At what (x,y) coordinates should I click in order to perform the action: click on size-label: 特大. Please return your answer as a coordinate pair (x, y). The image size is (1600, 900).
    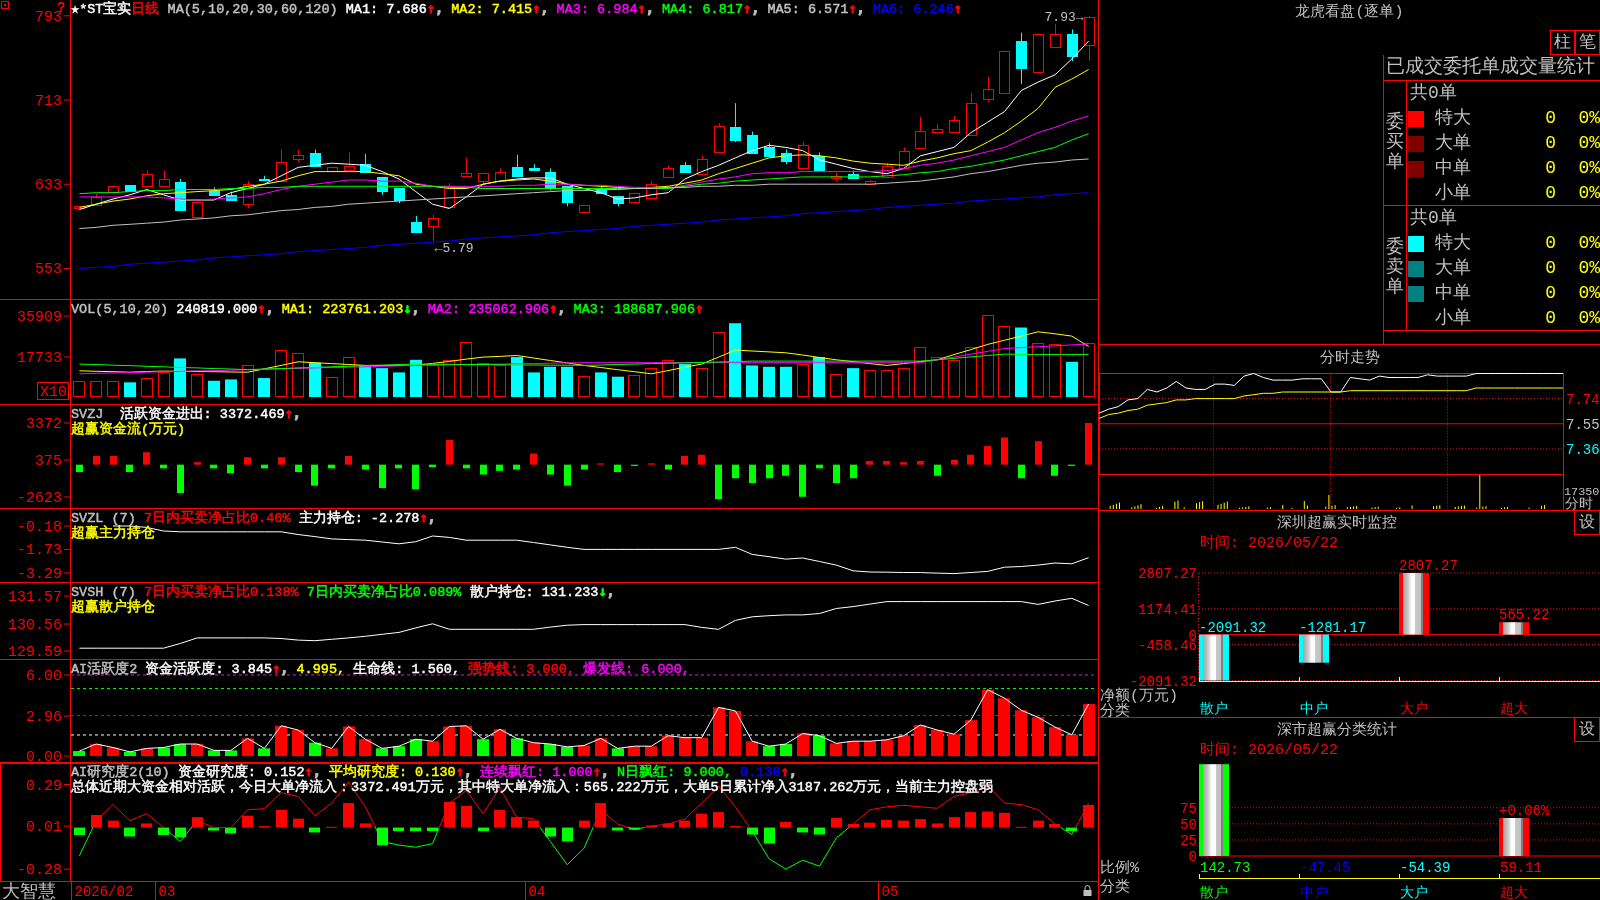
    Looking at the image, I should click on (1453, 243).